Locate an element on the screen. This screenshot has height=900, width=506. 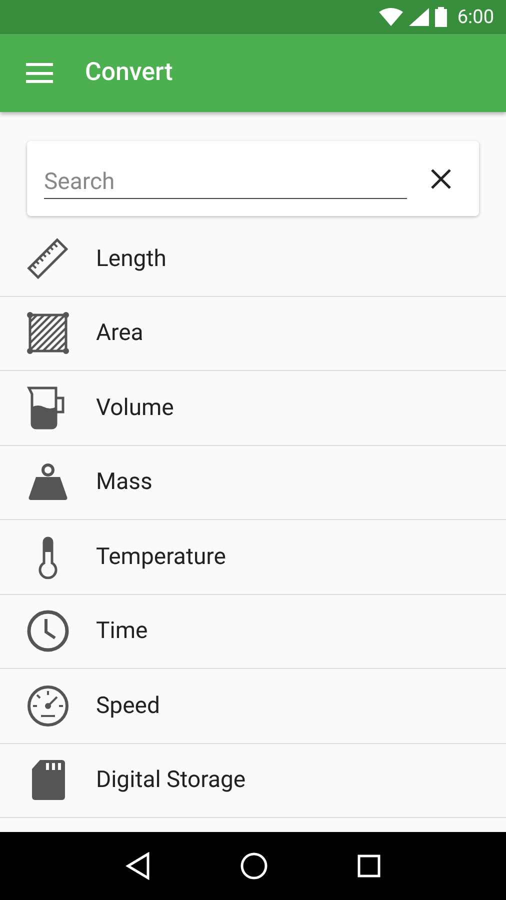
category-item: Area is located at coordinates (253, 333).